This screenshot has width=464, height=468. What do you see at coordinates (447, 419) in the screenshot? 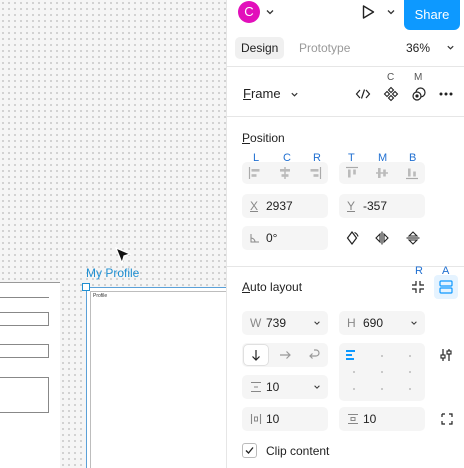
I see `independent-padding-icon` at bounding box center [447, 419].